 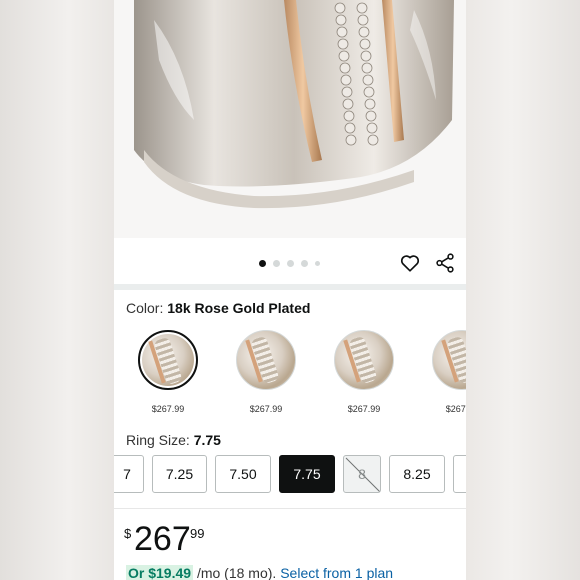 I want to click on price-currency: $, so click(x=128, y=533).